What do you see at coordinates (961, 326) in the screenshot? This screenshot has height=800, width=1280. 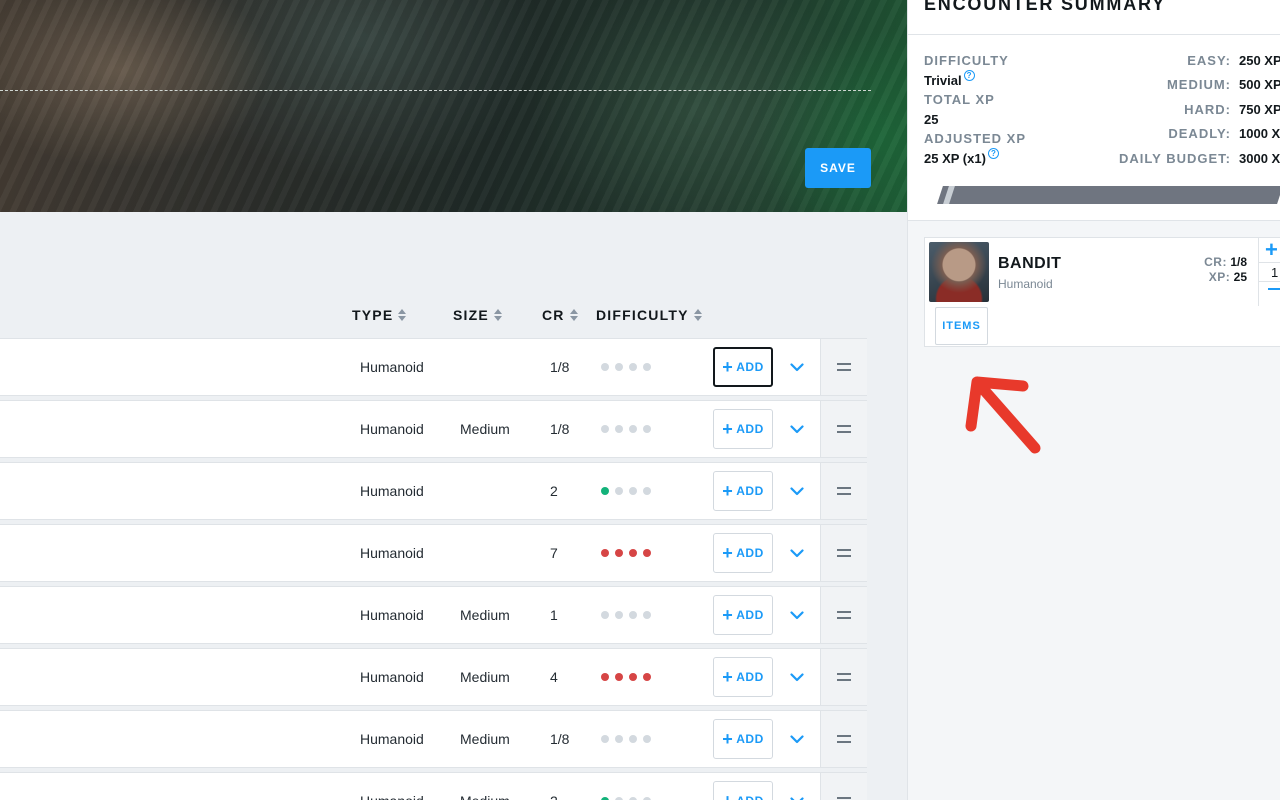 I see `items-button: ITEMS` at bounding box center [961, 326].